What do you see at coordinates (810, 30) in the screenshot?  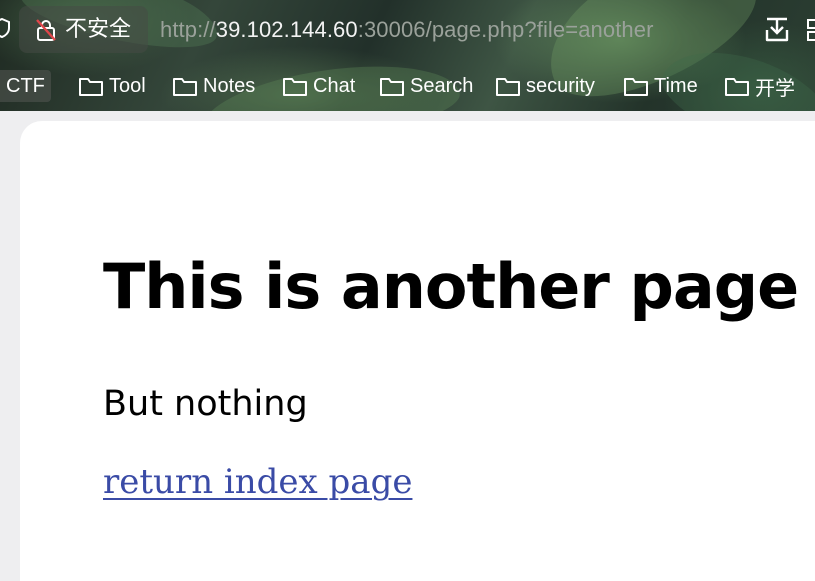 I see `extensions-icon` at bounding box center [810, 30].